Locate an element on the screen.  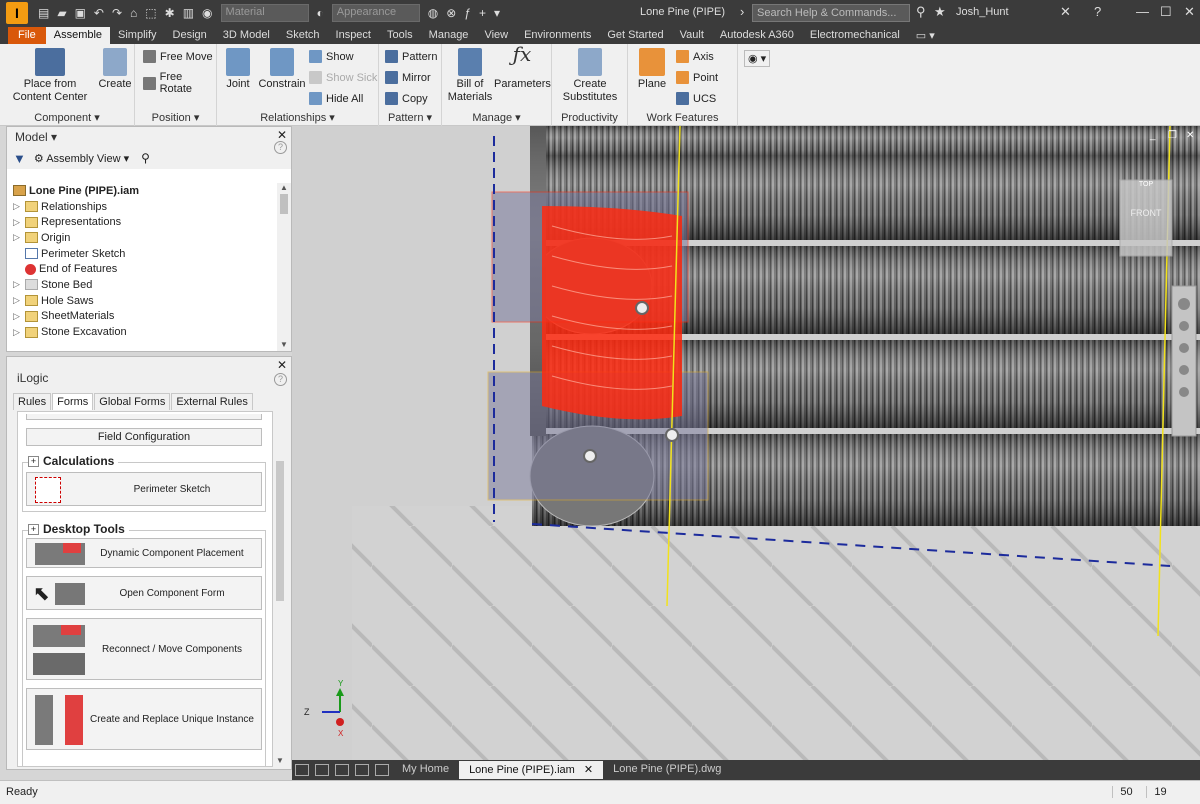
measure-icon: ▥ is located at coordinates (188, 13).